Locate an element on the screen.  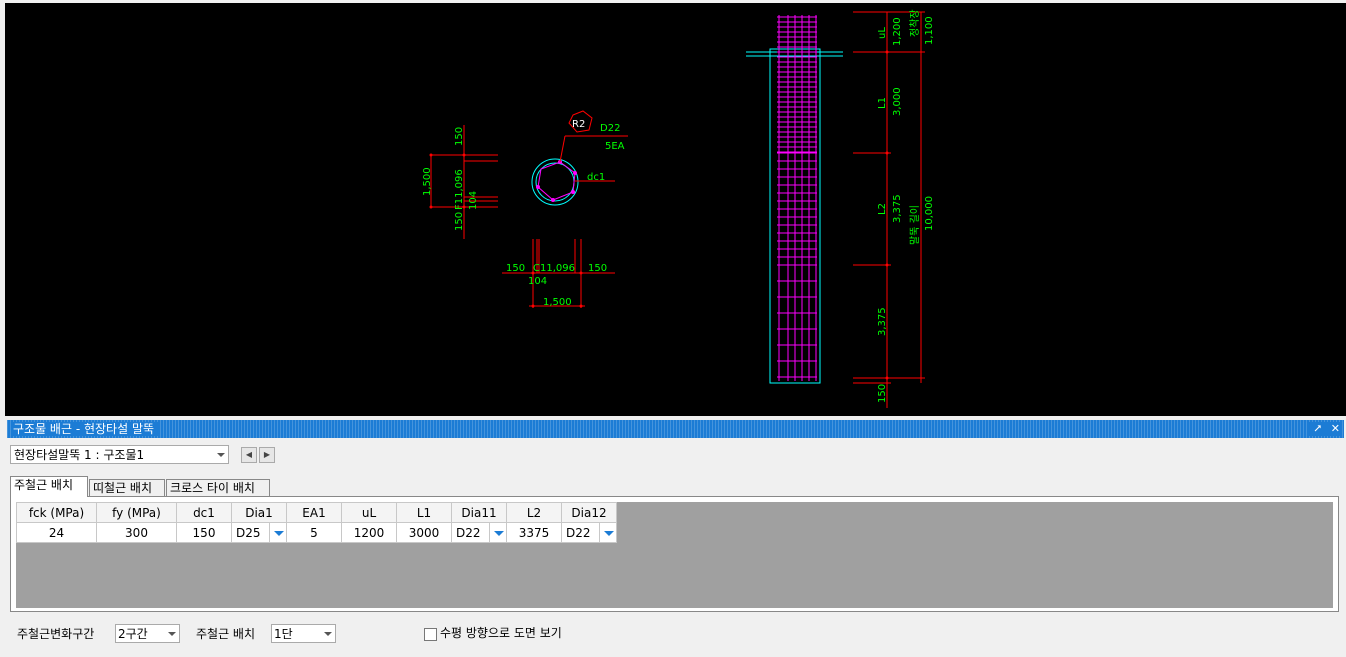
r2-tag: R2 is located at coordinates (578, 124).